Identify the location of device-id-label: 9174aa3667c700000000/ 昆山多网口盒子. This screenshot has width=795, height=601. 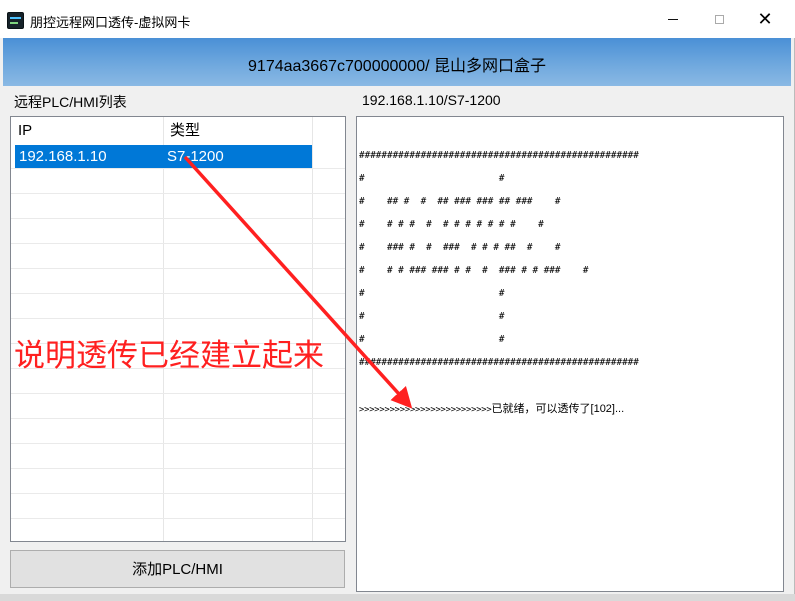
(397, 66).